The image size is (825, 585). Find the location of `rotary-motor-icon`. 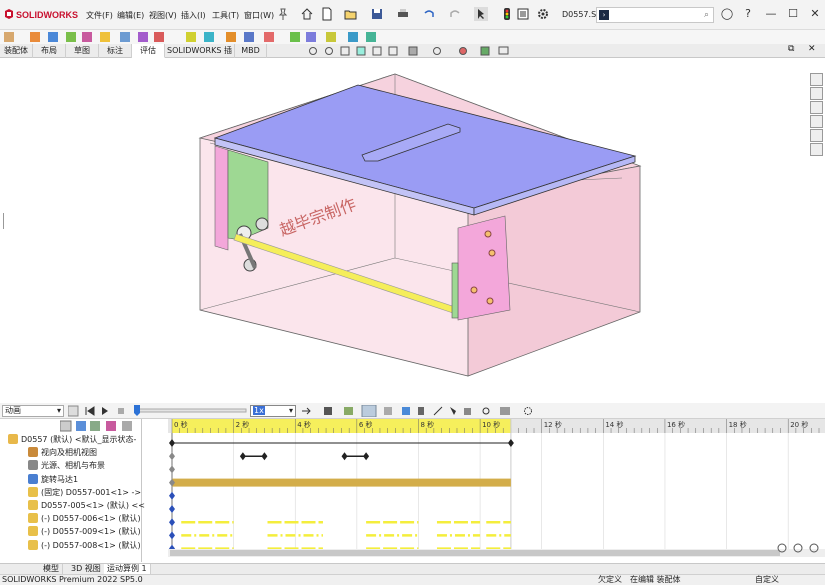

rotary-motor-icon is located at coordinates (33, 478).